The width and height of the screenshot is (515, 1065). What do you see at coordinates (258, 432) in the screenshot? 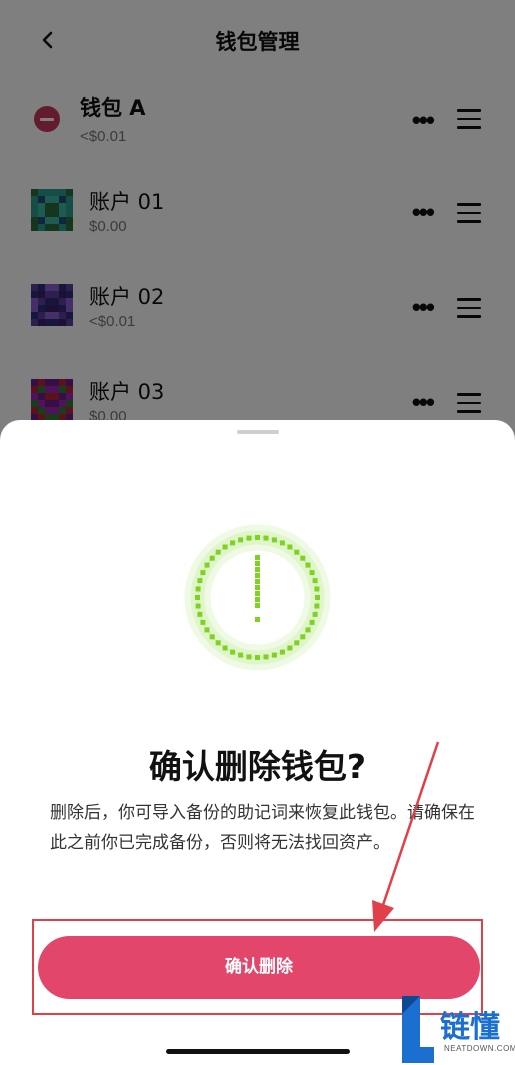
I see `sheet-grabber` at bounding box center [258, 432].